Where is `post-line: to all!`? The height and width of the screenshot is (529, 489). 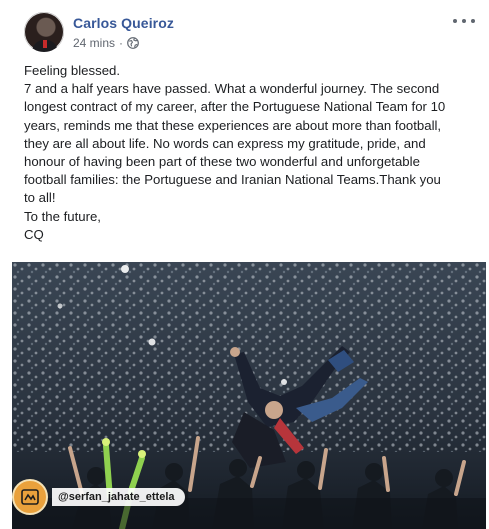
post-line: to all! is located at coordinates (40, 198).